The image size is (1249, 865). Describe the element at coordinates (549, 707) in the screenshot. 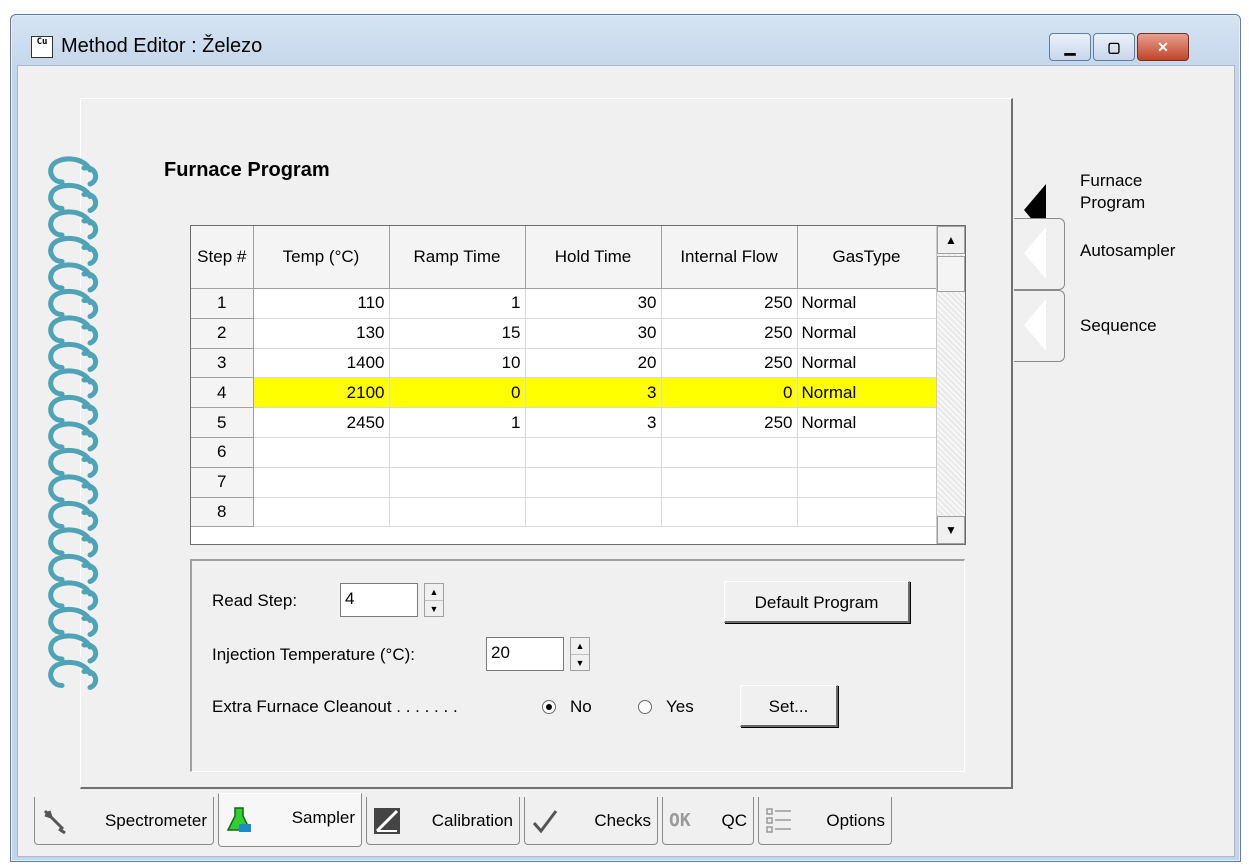

I see `radio-no` at that location.